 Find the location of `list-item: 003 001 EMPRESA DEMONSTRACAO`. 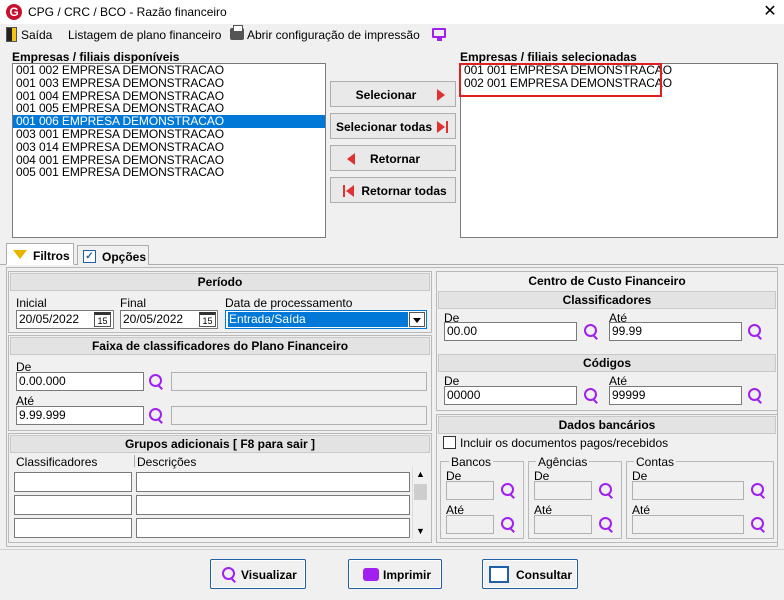

list-item: 003 001 EMPRESA DEMONSTRACAO is located at coordinates (169, 134).